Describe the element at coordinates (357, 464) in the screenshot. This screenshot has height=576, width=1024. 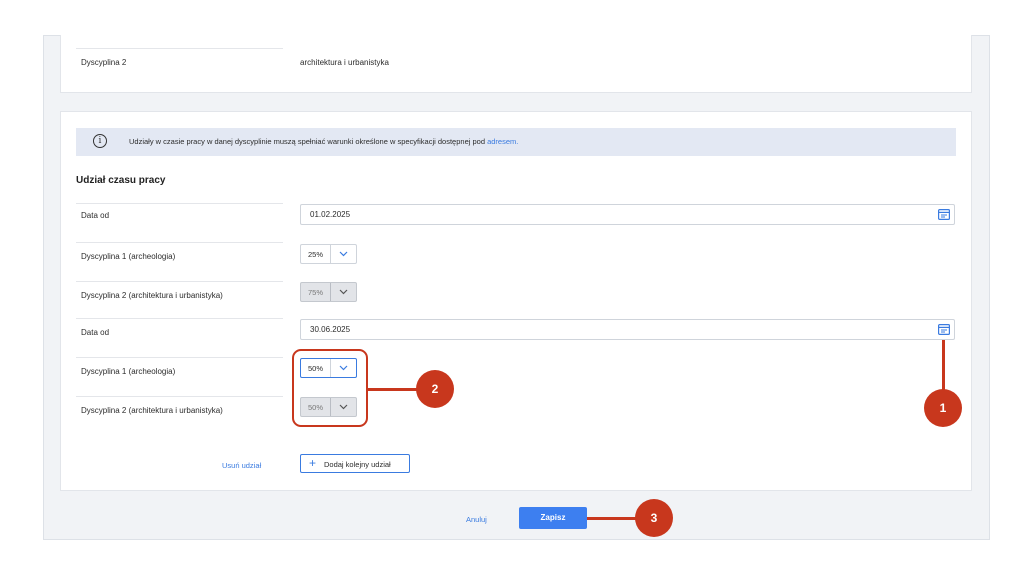
I see `add-share-label: Dodaj kolejny udział` at that location.